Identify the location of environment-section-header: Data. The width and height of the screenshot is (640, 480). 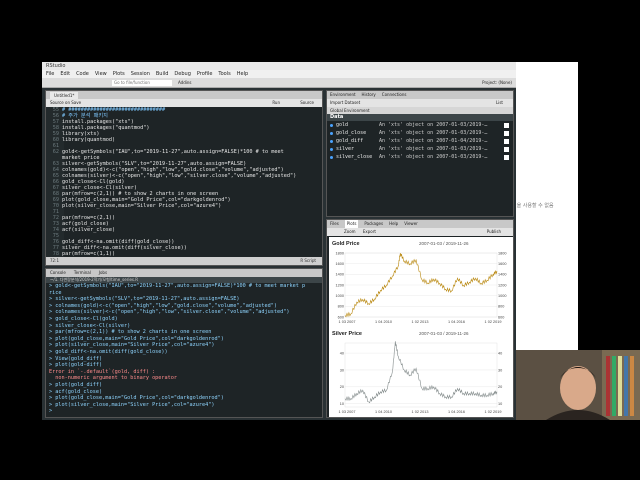
(420, 117).